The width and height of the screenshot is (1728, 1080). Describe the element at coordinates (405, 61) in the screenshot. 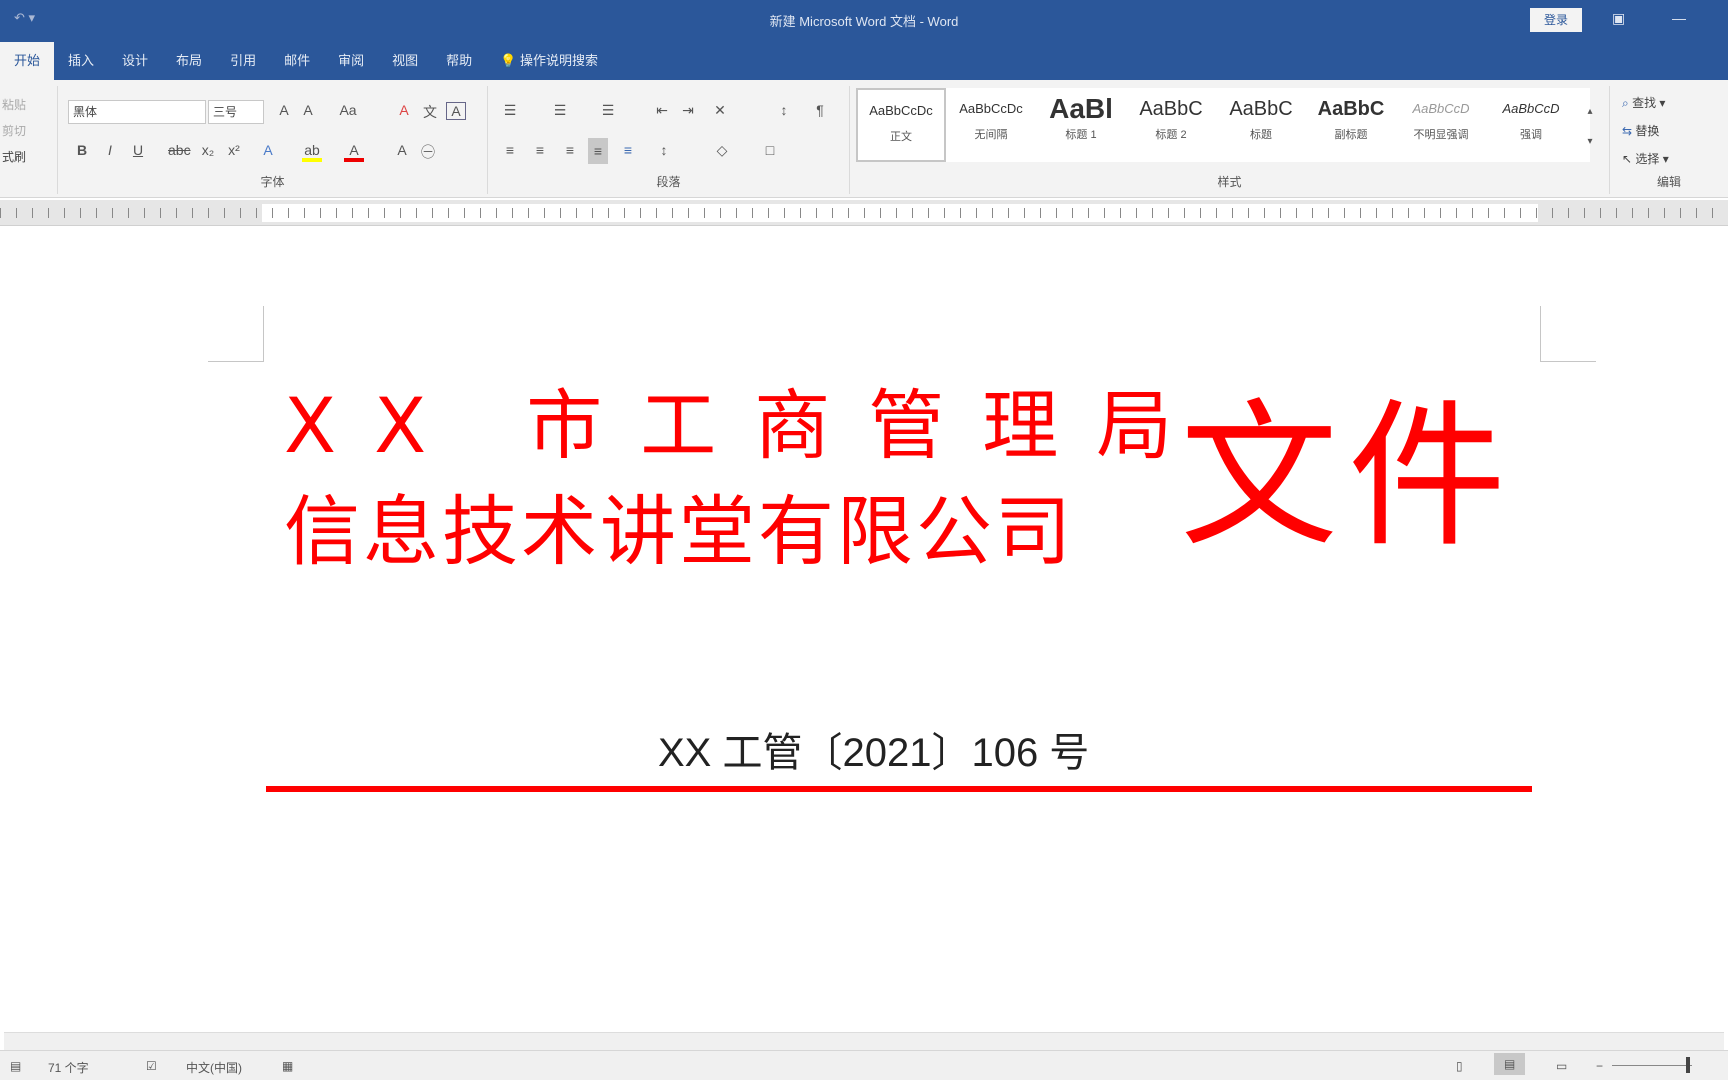

I see `tab-view: 视图` at that location.